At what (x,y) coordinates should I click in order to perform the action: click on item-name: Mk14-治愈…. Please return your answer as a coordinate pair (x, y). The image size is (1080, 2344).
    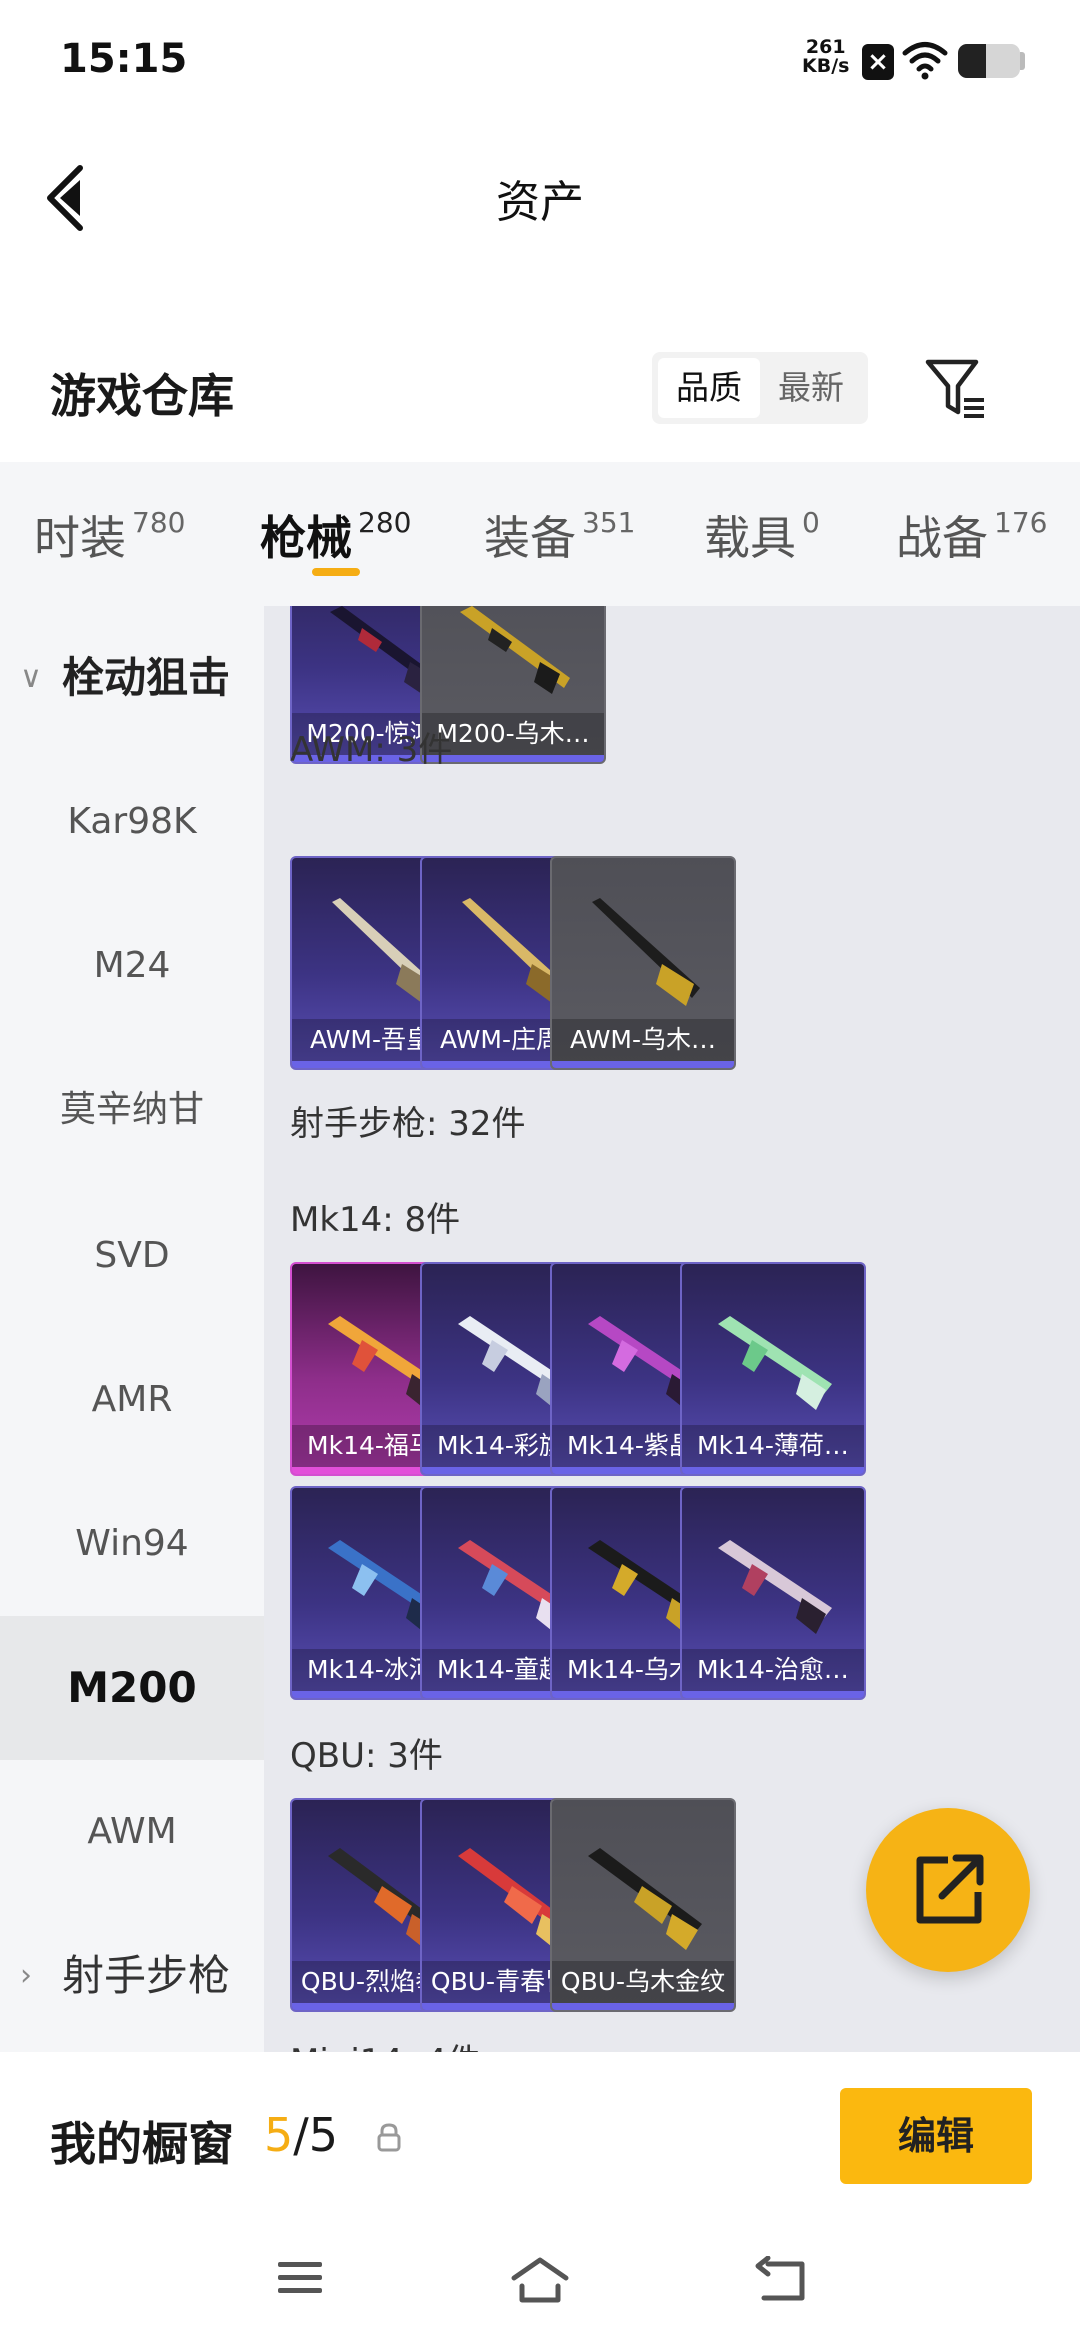
    Looking at the image, I should click on (773, 1670).